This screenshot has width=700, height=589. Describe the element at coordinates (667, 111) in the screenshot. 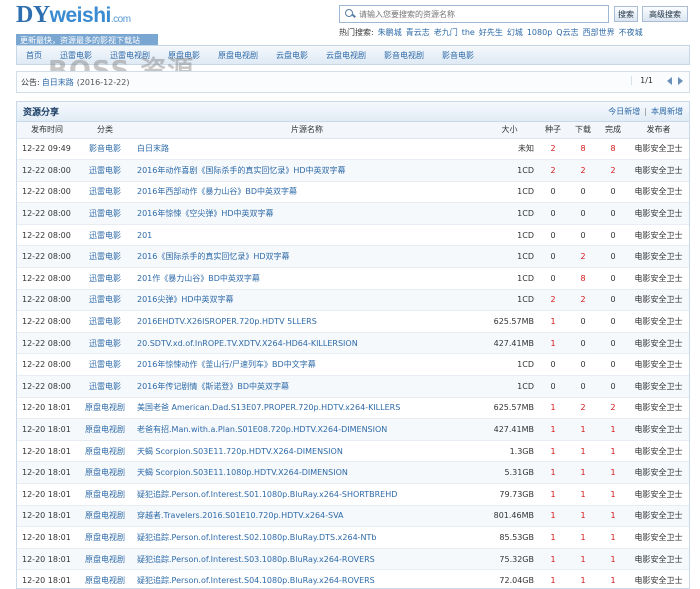

I see `week-new-link: 本周新增` at that location.